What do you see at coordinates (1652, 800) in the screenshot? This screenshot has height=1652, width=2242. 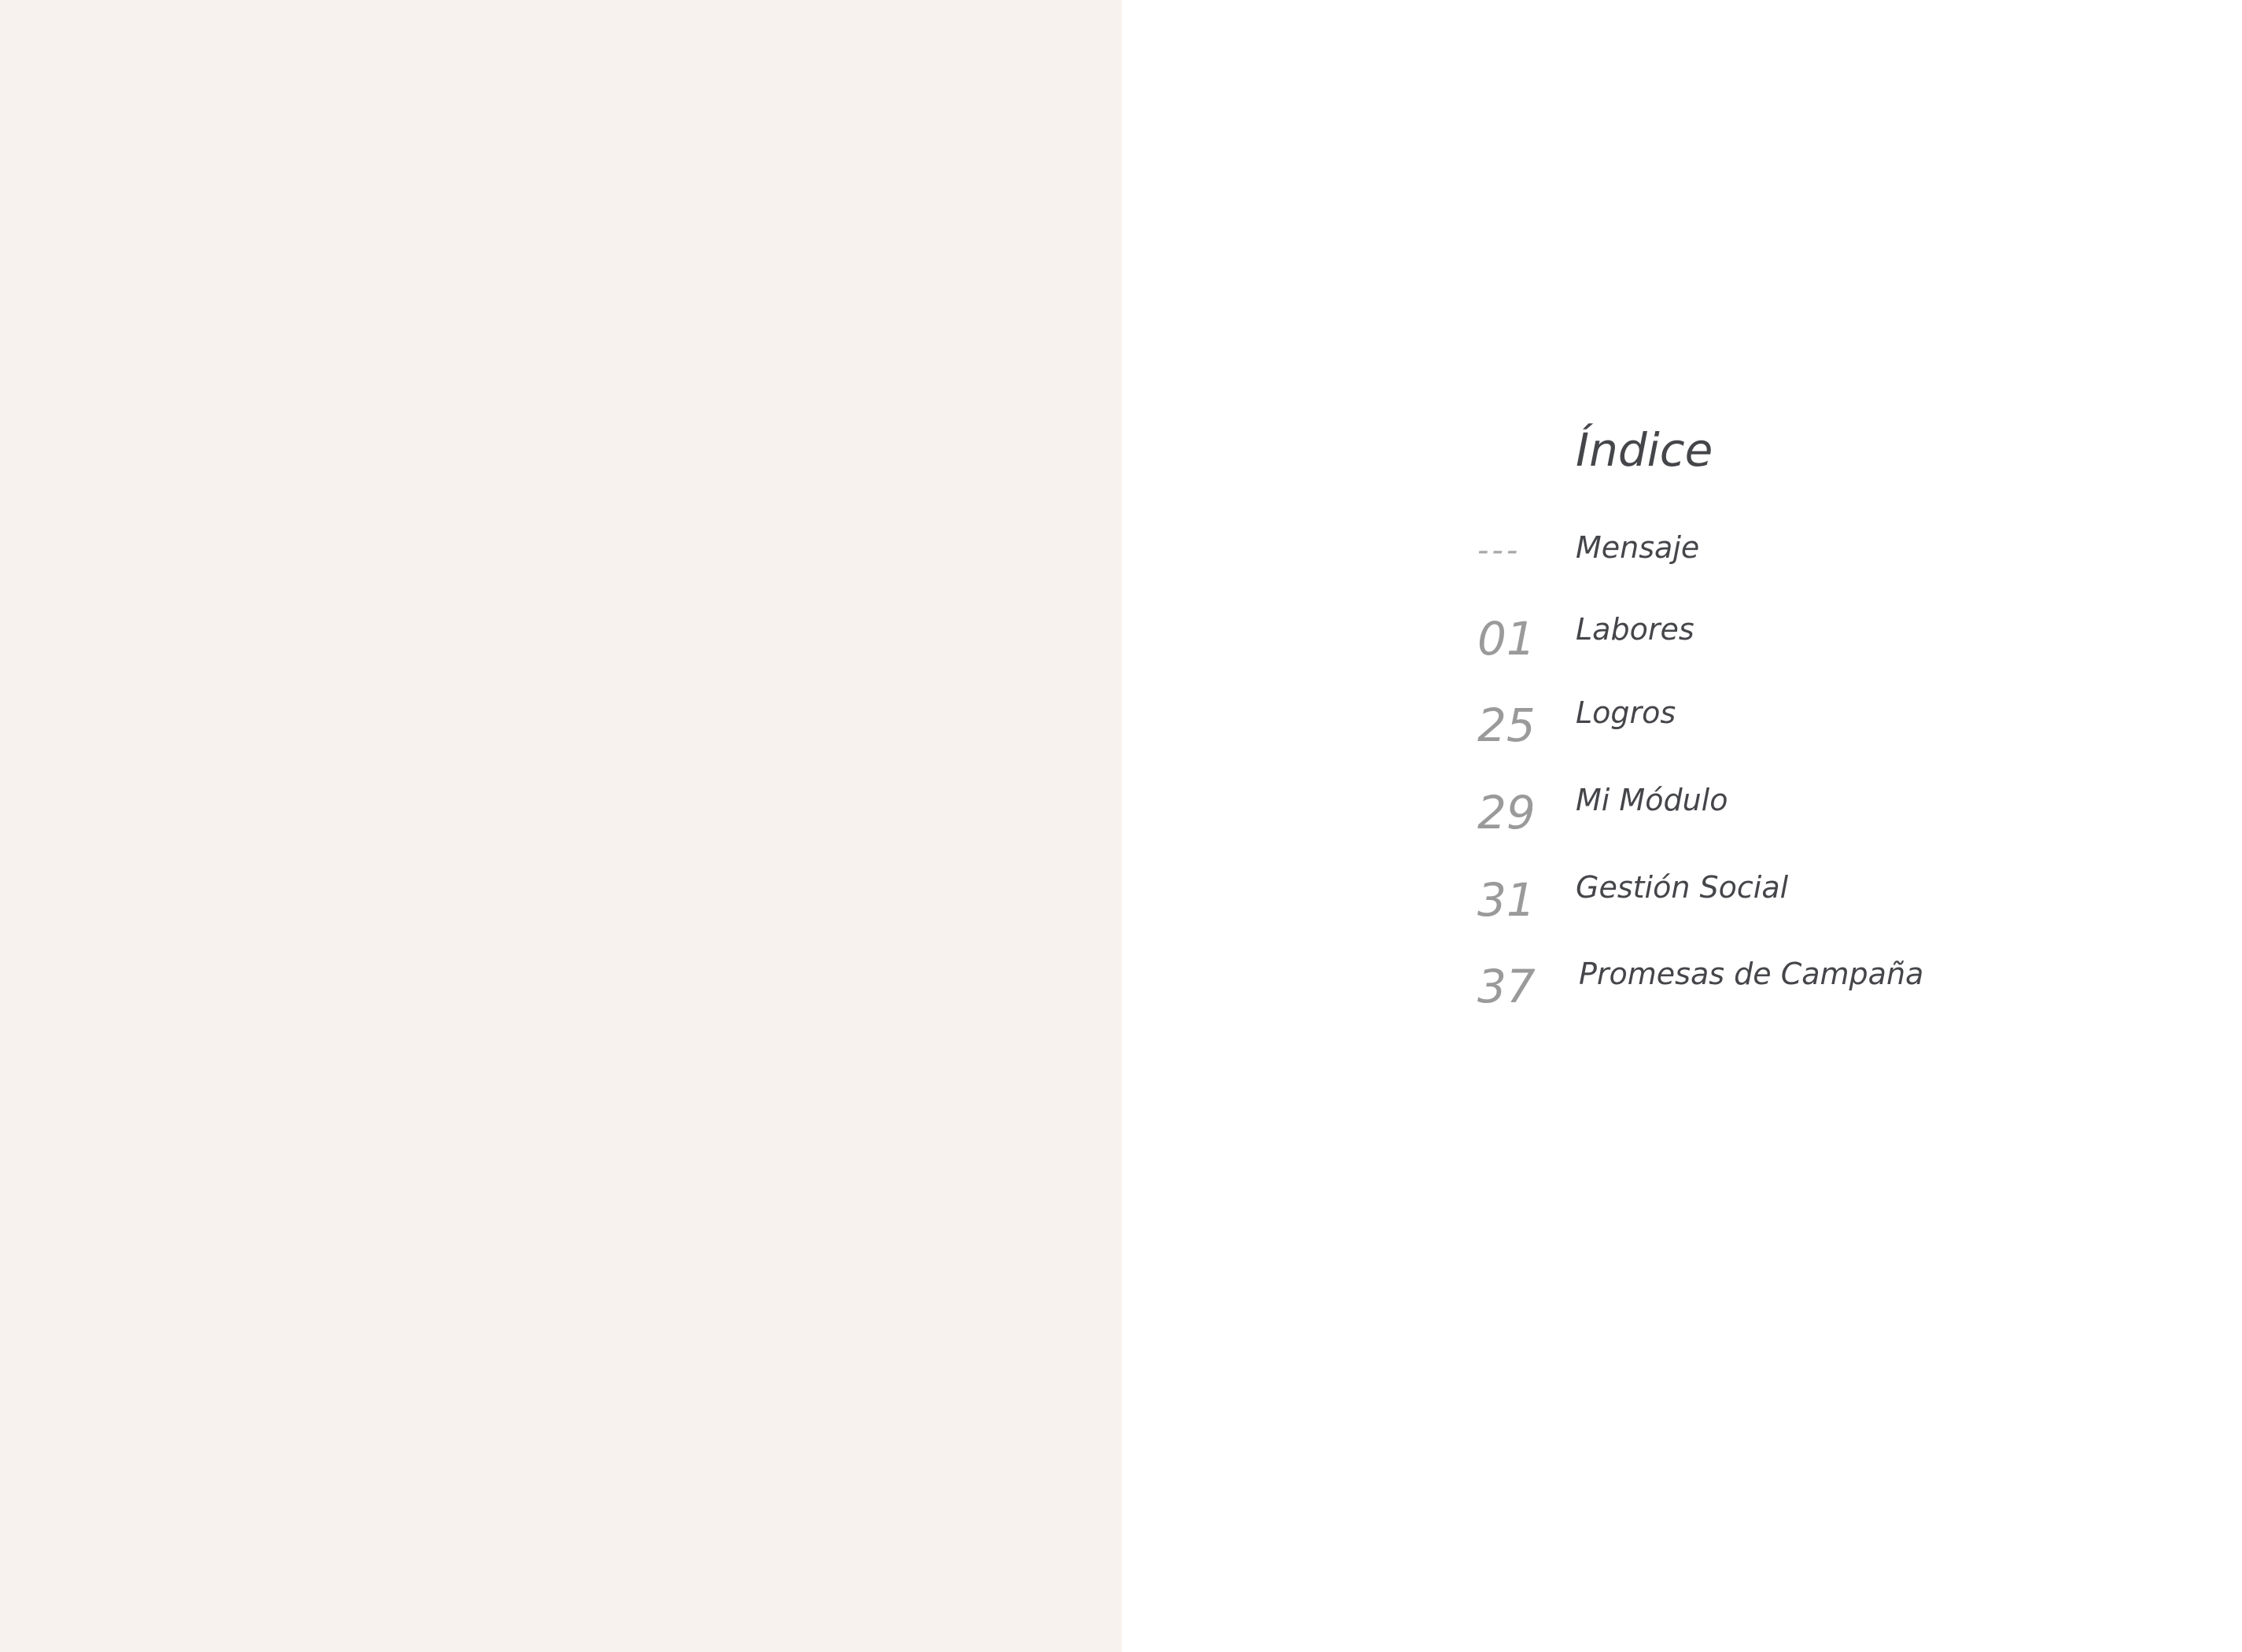 I see `toc-entry-label: Mi Módulo` at bounding box center [1652, 800].